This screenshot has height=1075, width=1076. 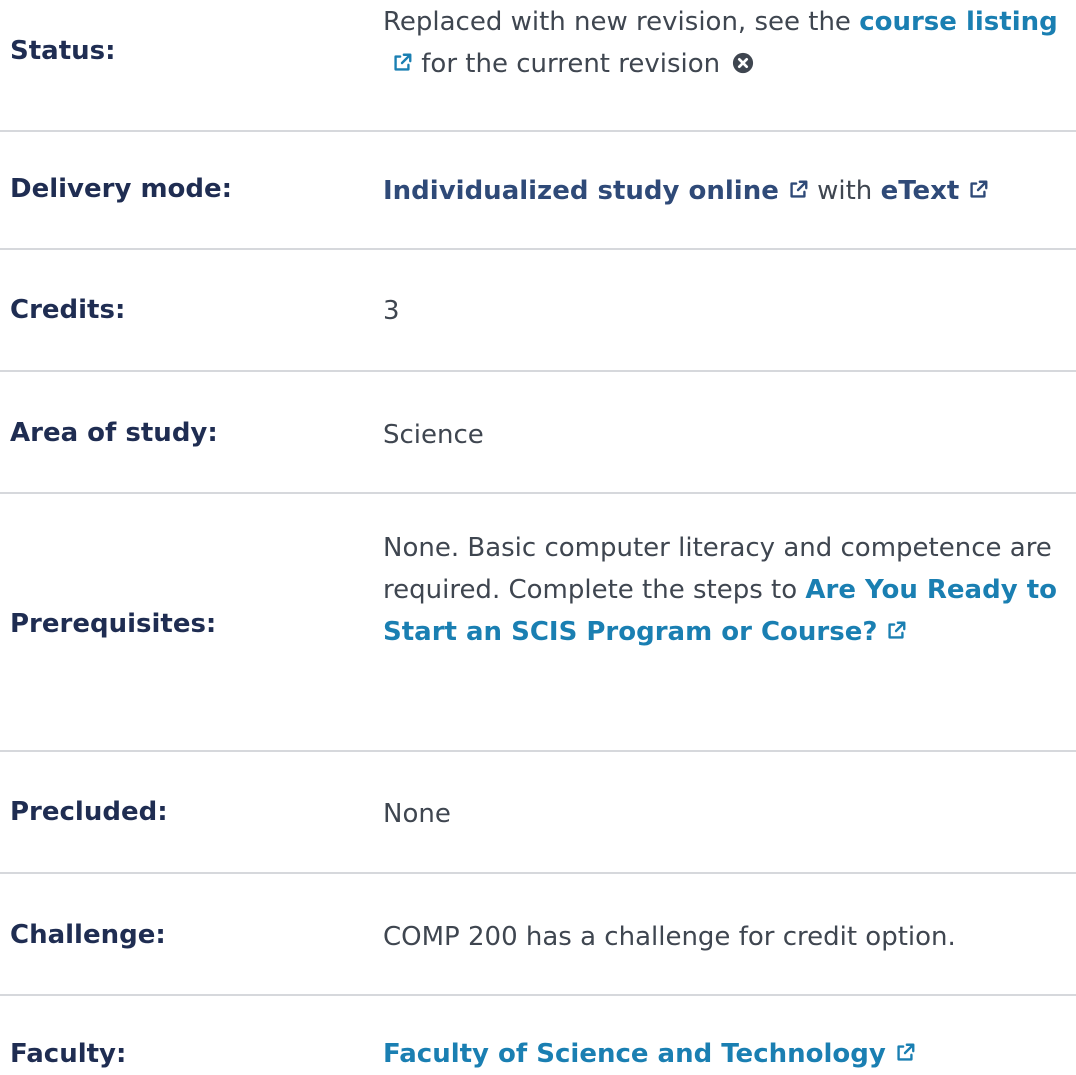 I want to click on etext-link-text: eText, so click(x=920, y=191).